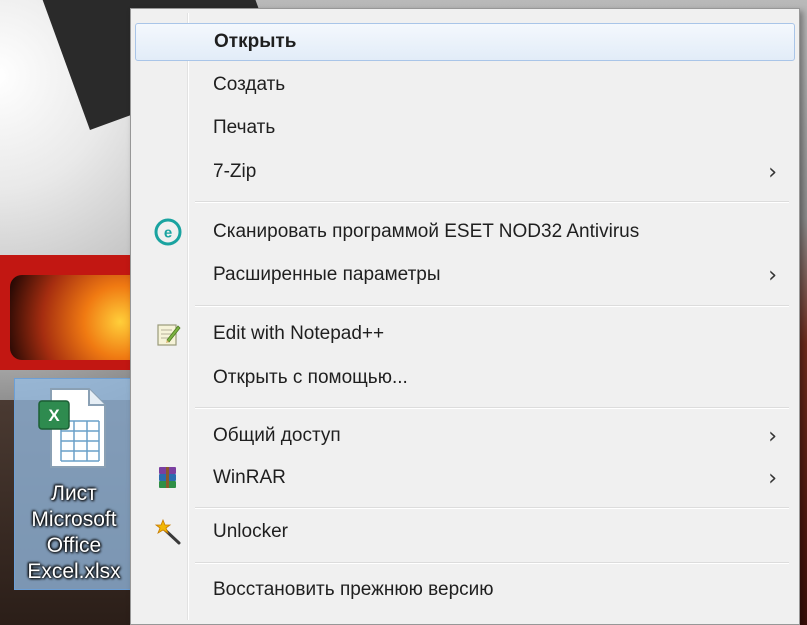  Describe the element at coordinates (168, 478) in the screenshot. I see `winrar-icon` at that location.